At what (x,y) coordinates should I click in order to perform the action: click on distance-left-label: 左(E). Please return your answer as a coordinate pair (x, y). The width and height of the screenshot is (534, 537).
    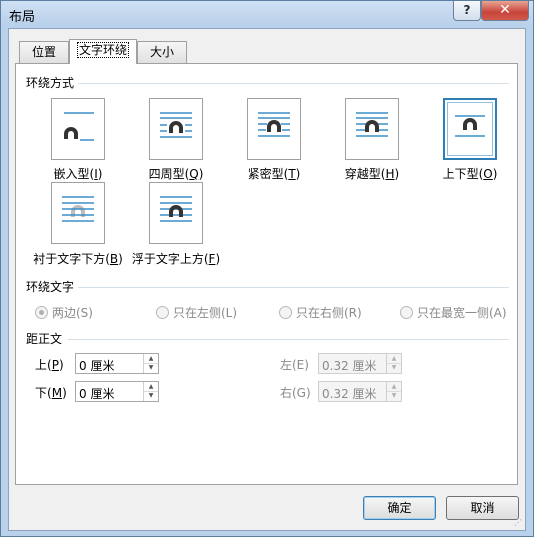
    Looking at the image, I should click on (294, 365).